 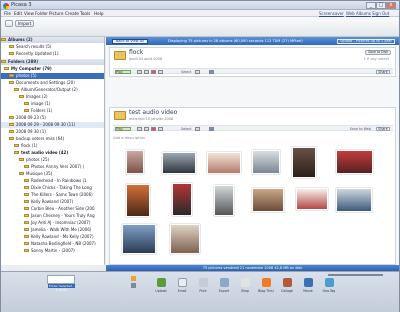 I want to click on maximize-button: □, so click(x=381, y=5).